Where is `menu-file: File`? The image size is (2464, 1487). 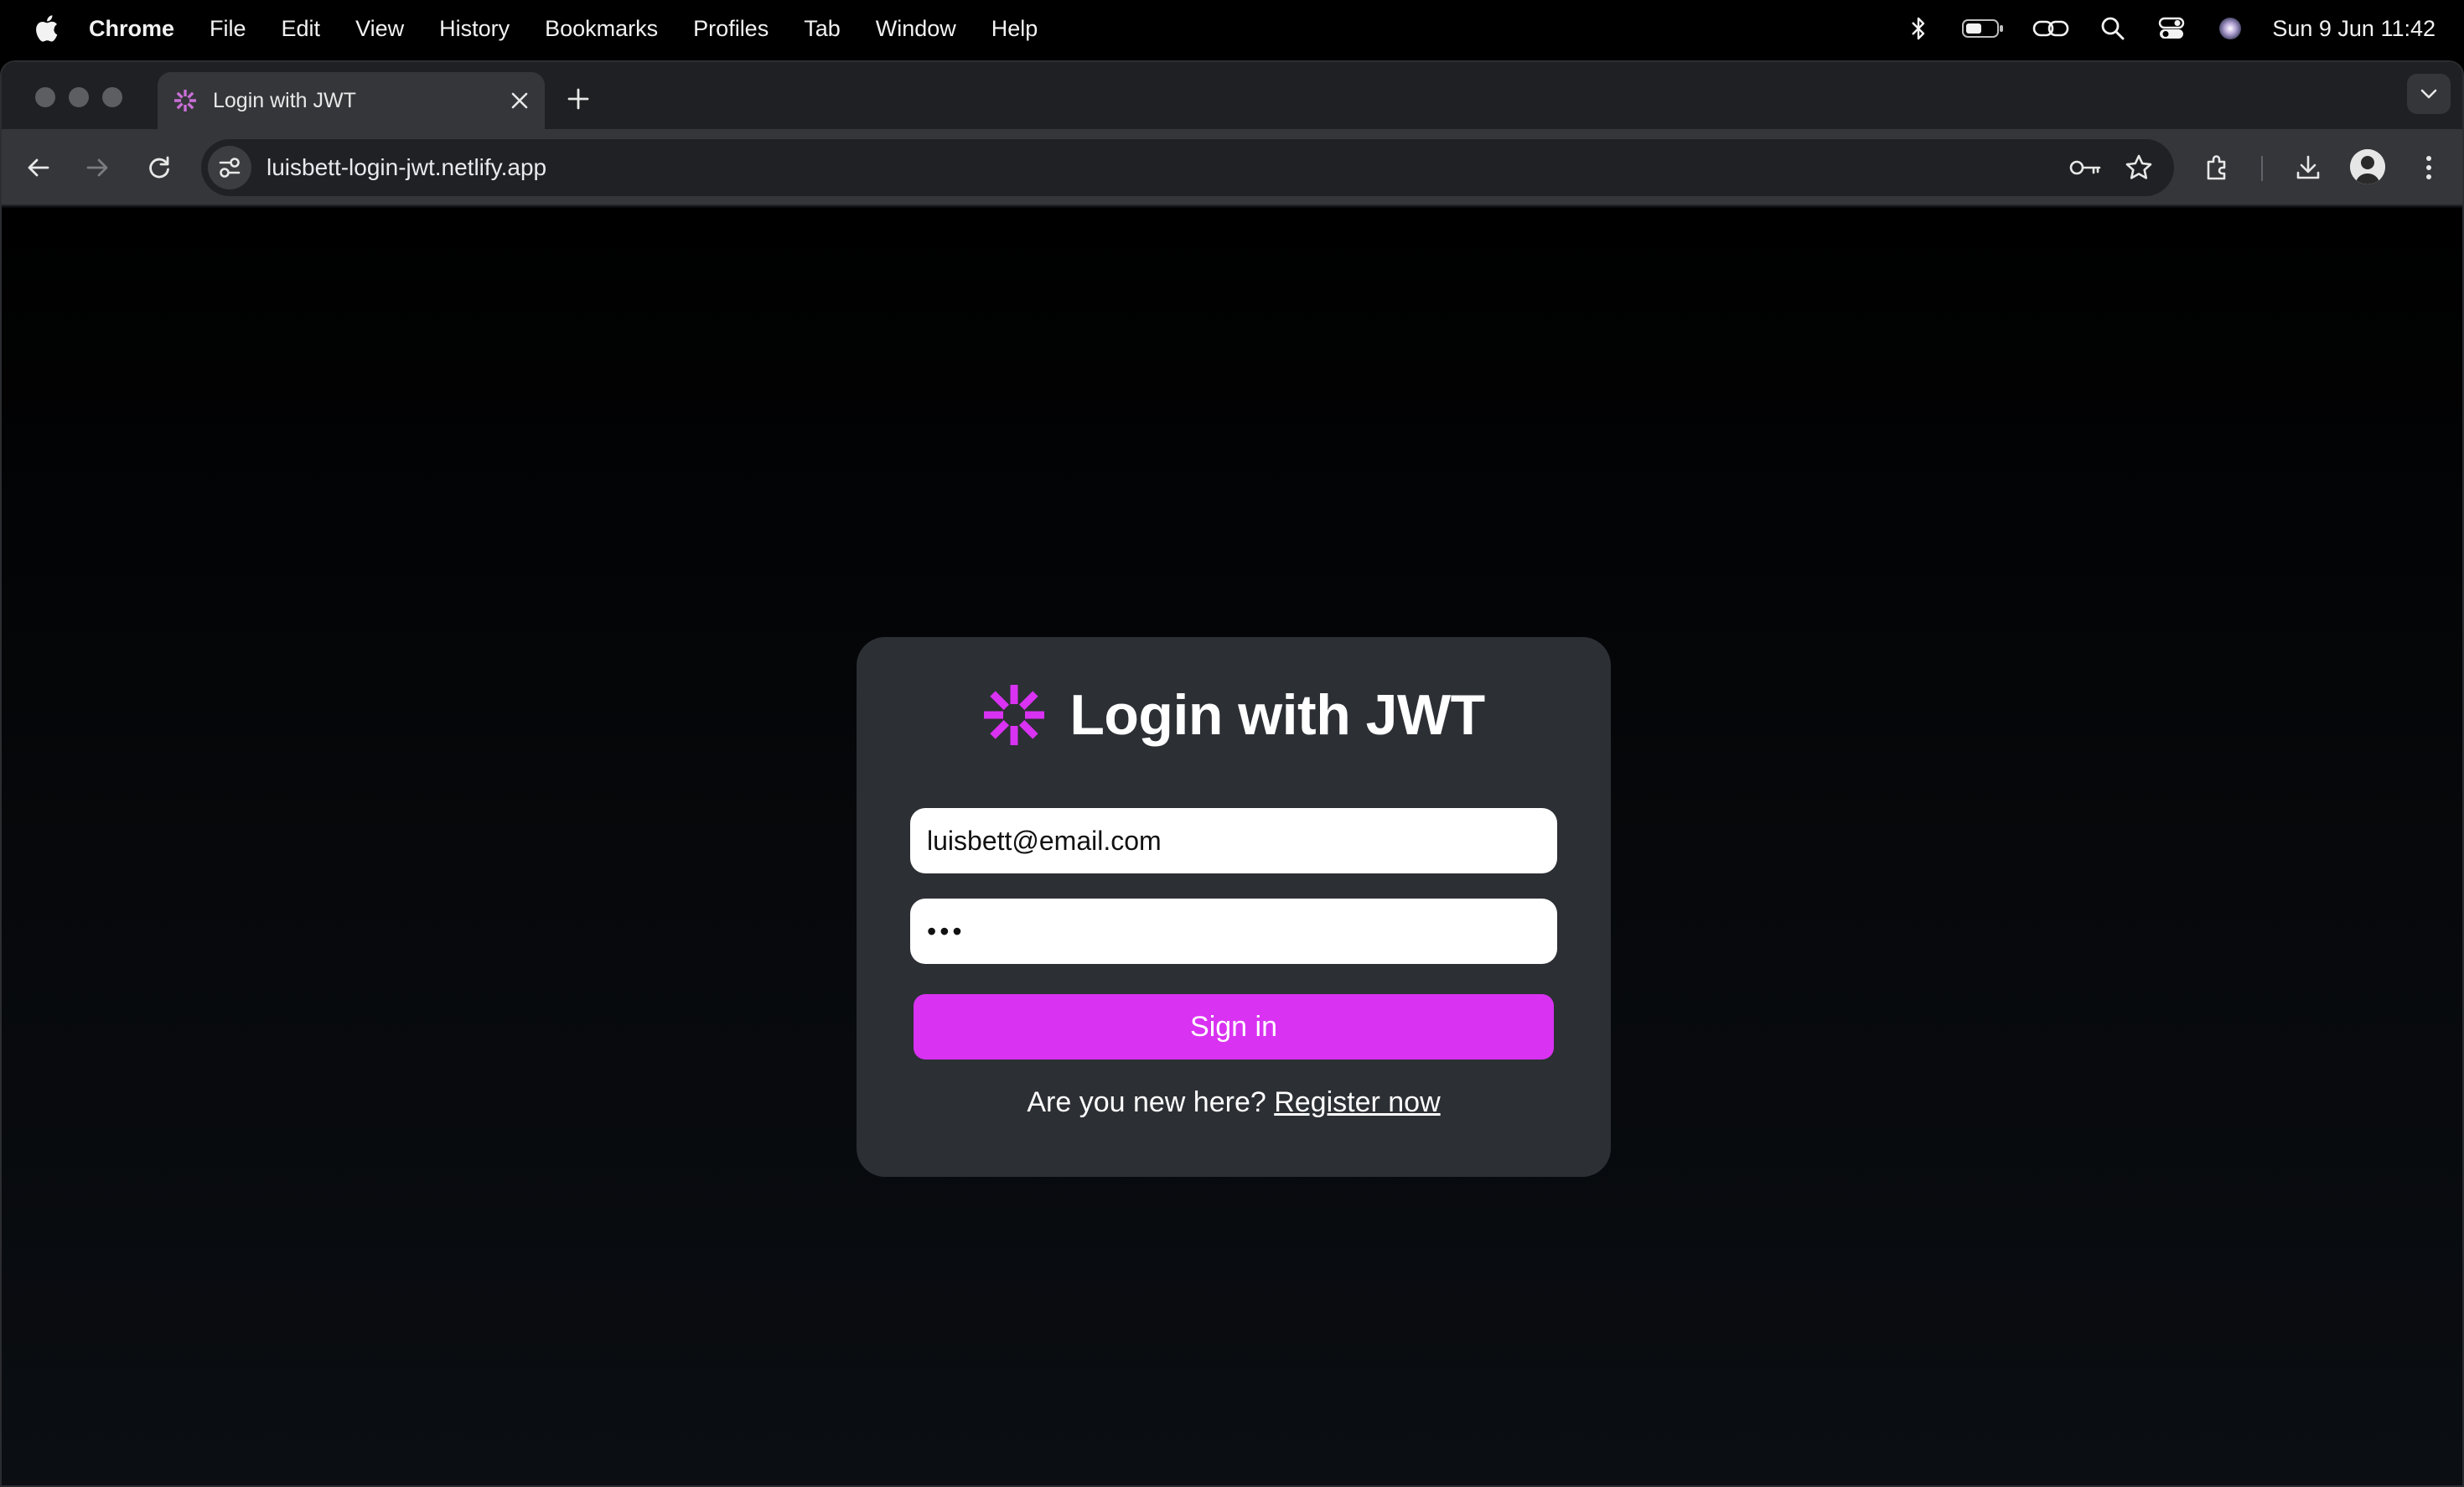 menu-file: File is located at coordinates (228, 29).